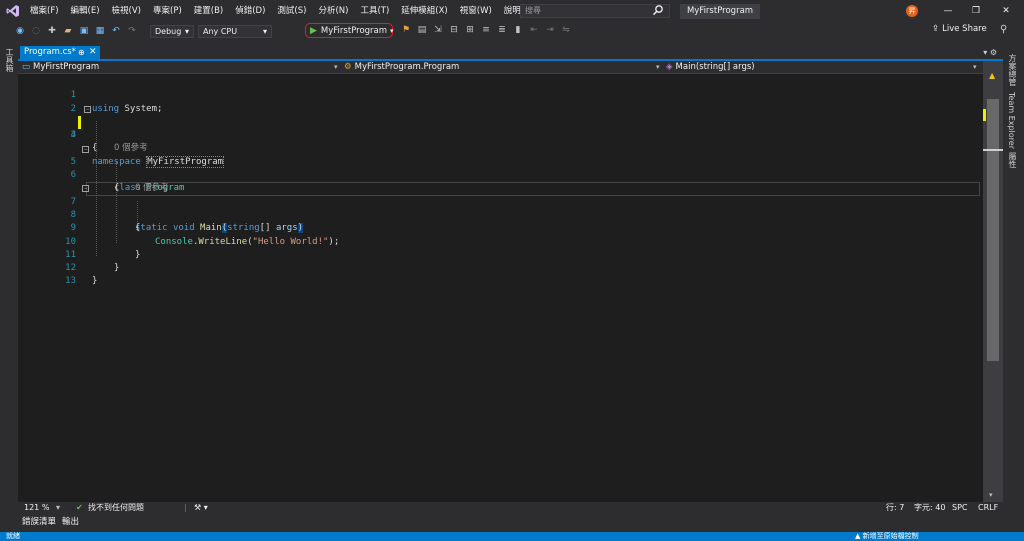 The width and height of the screenshot is (1024, 541). What do you see at coordinates (976, 11) in the screenshot?
I see `restore-button: ❐` at bounding box center [976, 11].